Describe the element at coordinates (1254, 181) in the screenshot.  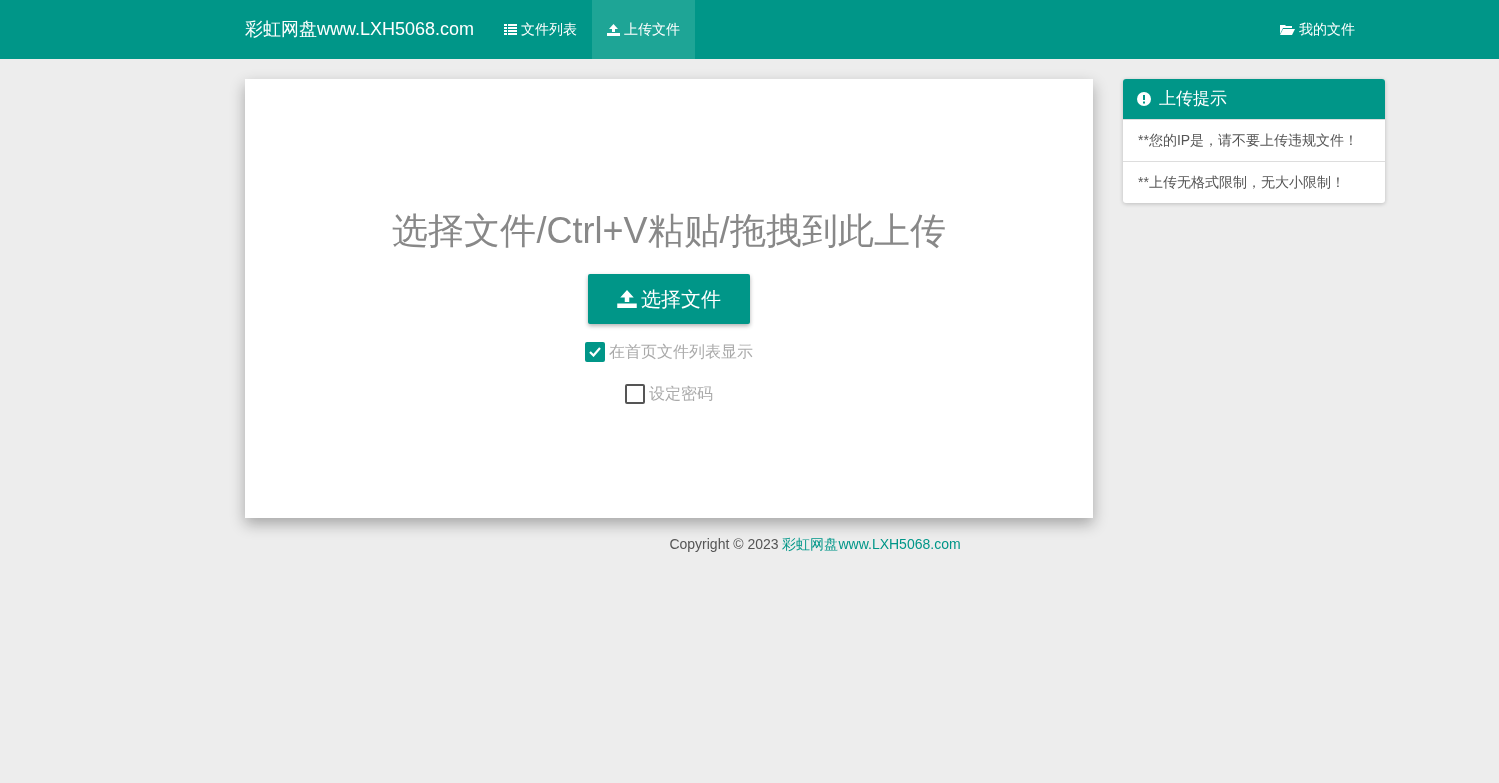
I see `tip-text: **上传无格式限制，无大小限制！` at that location.